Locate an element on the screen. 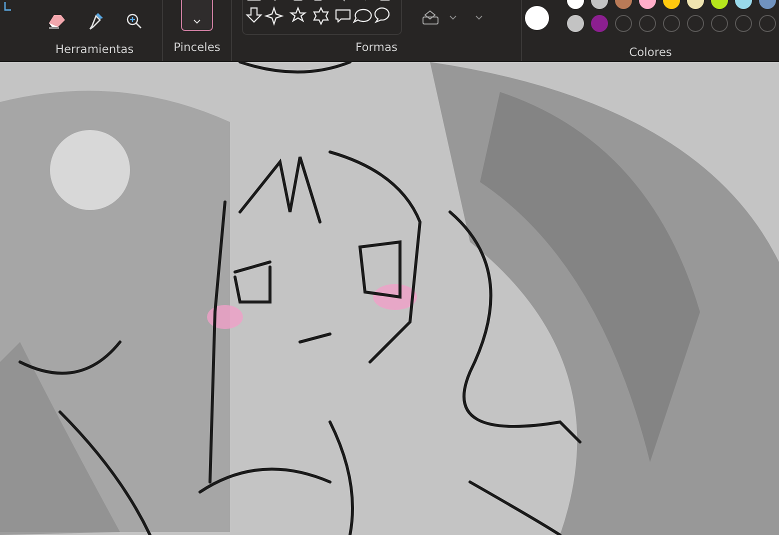 The width and height of the screenshot is (779, 535). tools-label: Herramientas is located at coordinates (94, 49).